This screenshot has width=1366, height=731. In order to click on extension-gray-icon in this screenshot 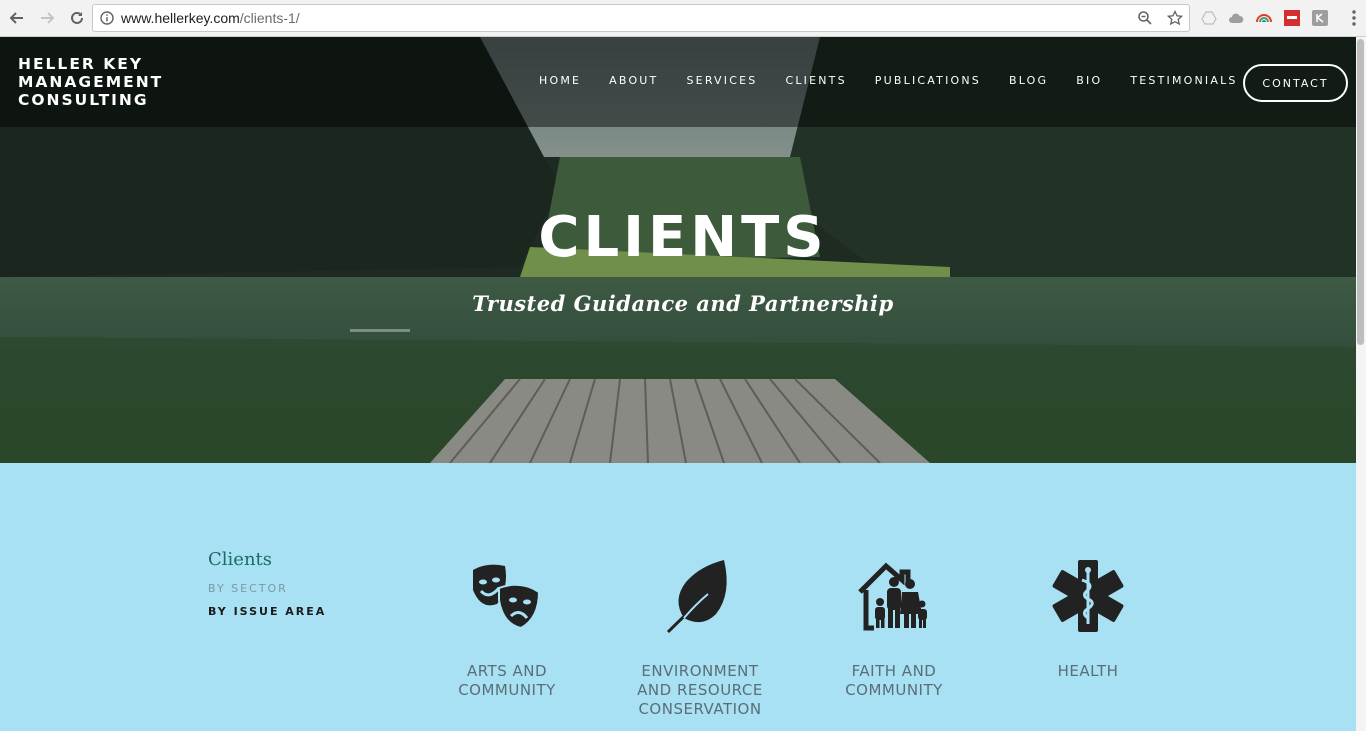, I will do `click(1320, 18)`.